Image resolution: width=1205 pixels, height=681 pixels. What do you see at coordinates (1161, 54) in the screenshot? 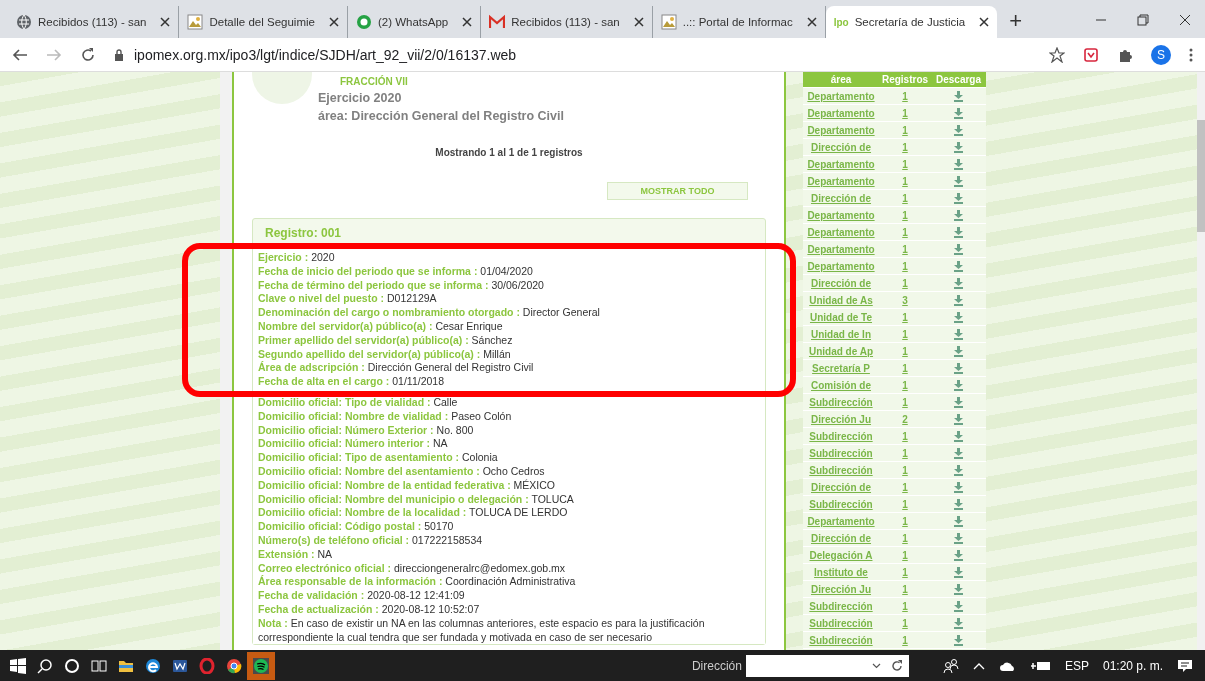
I see `profile-avatar: S` at bounding box center [1161, 54].